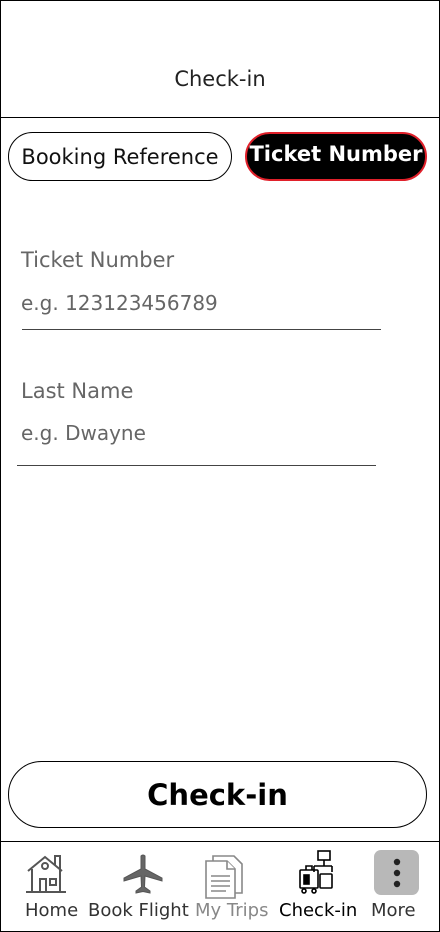 This screenshot has width=440, height=932. I want to click on last-name-input, so click(196, 433).